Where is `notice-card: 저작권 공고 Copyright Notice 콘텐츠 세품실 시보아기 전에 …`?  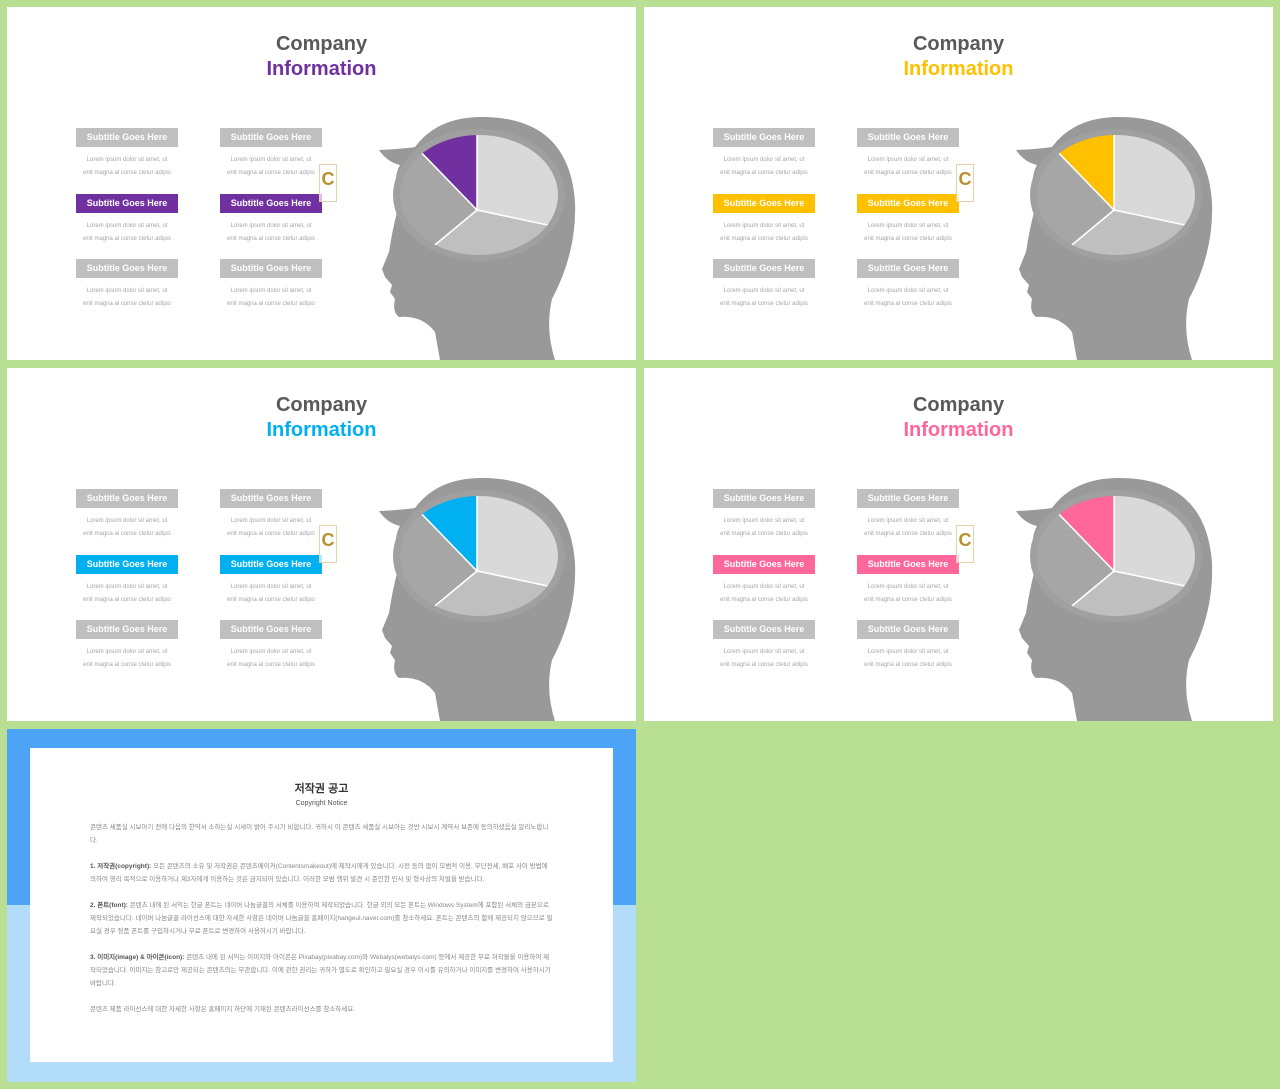 notice-card: 저작권 공고 Copyright Notice 콘텐츠 세품실 시보아기 전에 … is located at coordinates (321, 905).